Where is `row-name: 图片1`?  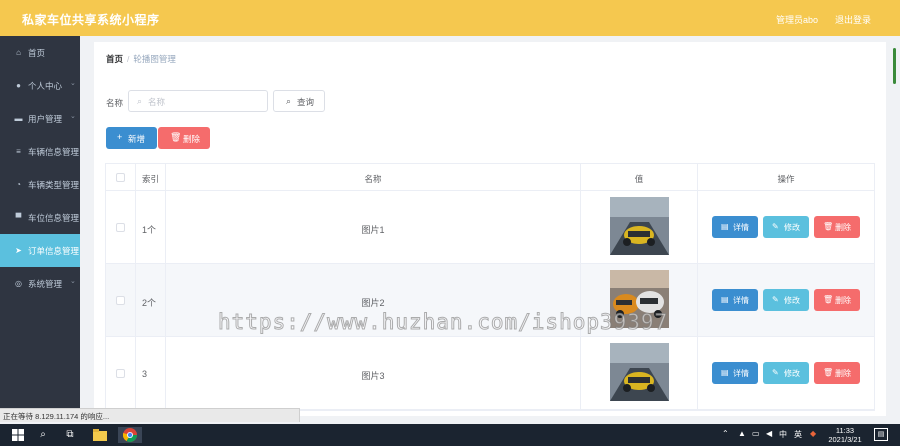 row-name: 图片1 is located at coordinates (373, 230).